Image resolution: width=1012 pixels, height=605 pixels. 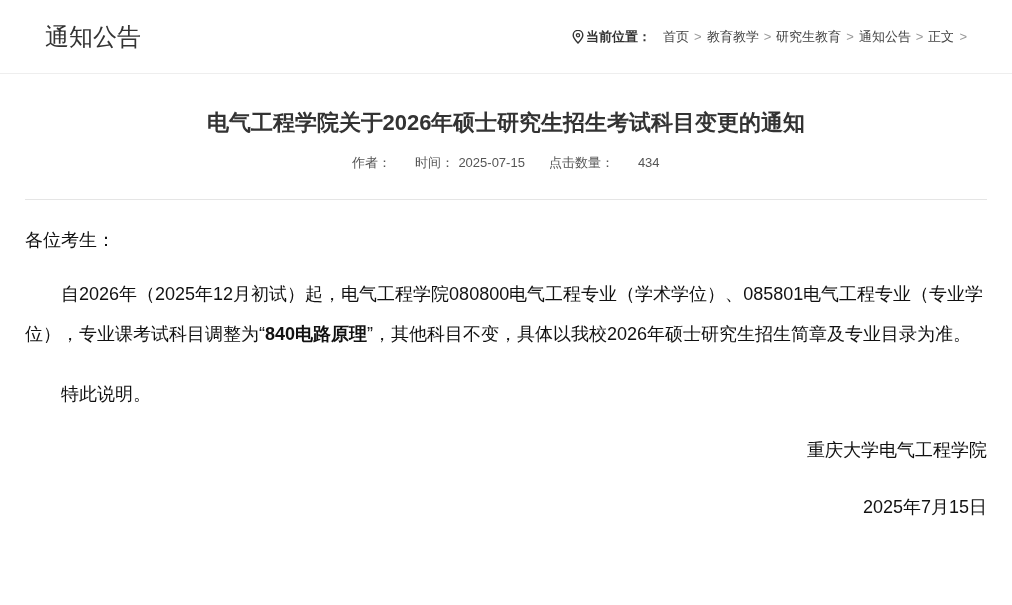 I want to click on breadcrumb-link: 通知公告, so click(x=884, y=36).